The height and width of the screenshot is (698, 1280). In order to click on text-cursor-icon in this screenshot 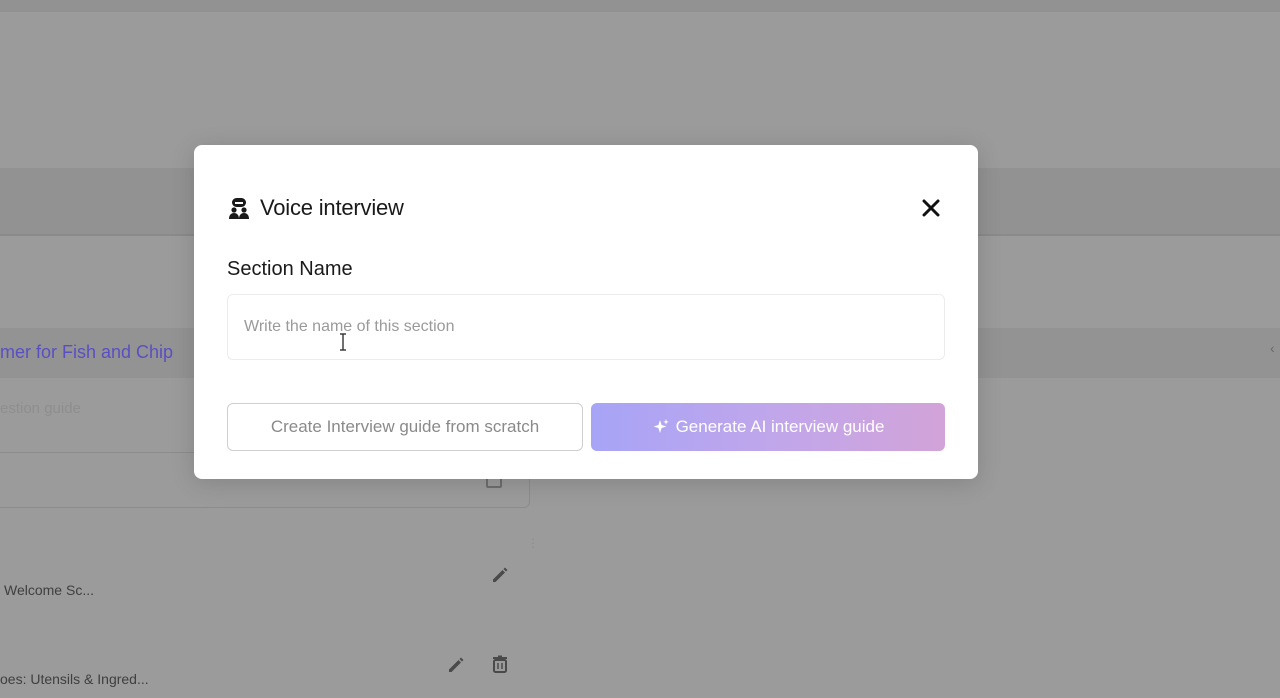, I will do `click(343, 342)`.